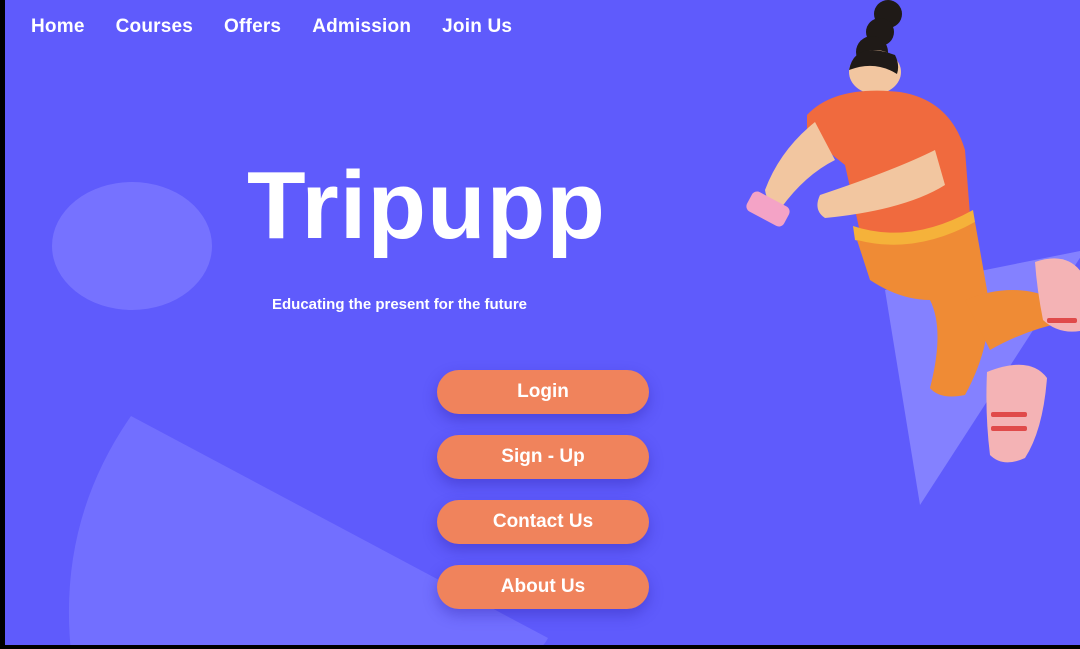 The width and height of the screenshot is (1080, 649). Describe the element at coordinates (426, 205) in the screenshot. I see `brand-title: Tripupp` at that location.